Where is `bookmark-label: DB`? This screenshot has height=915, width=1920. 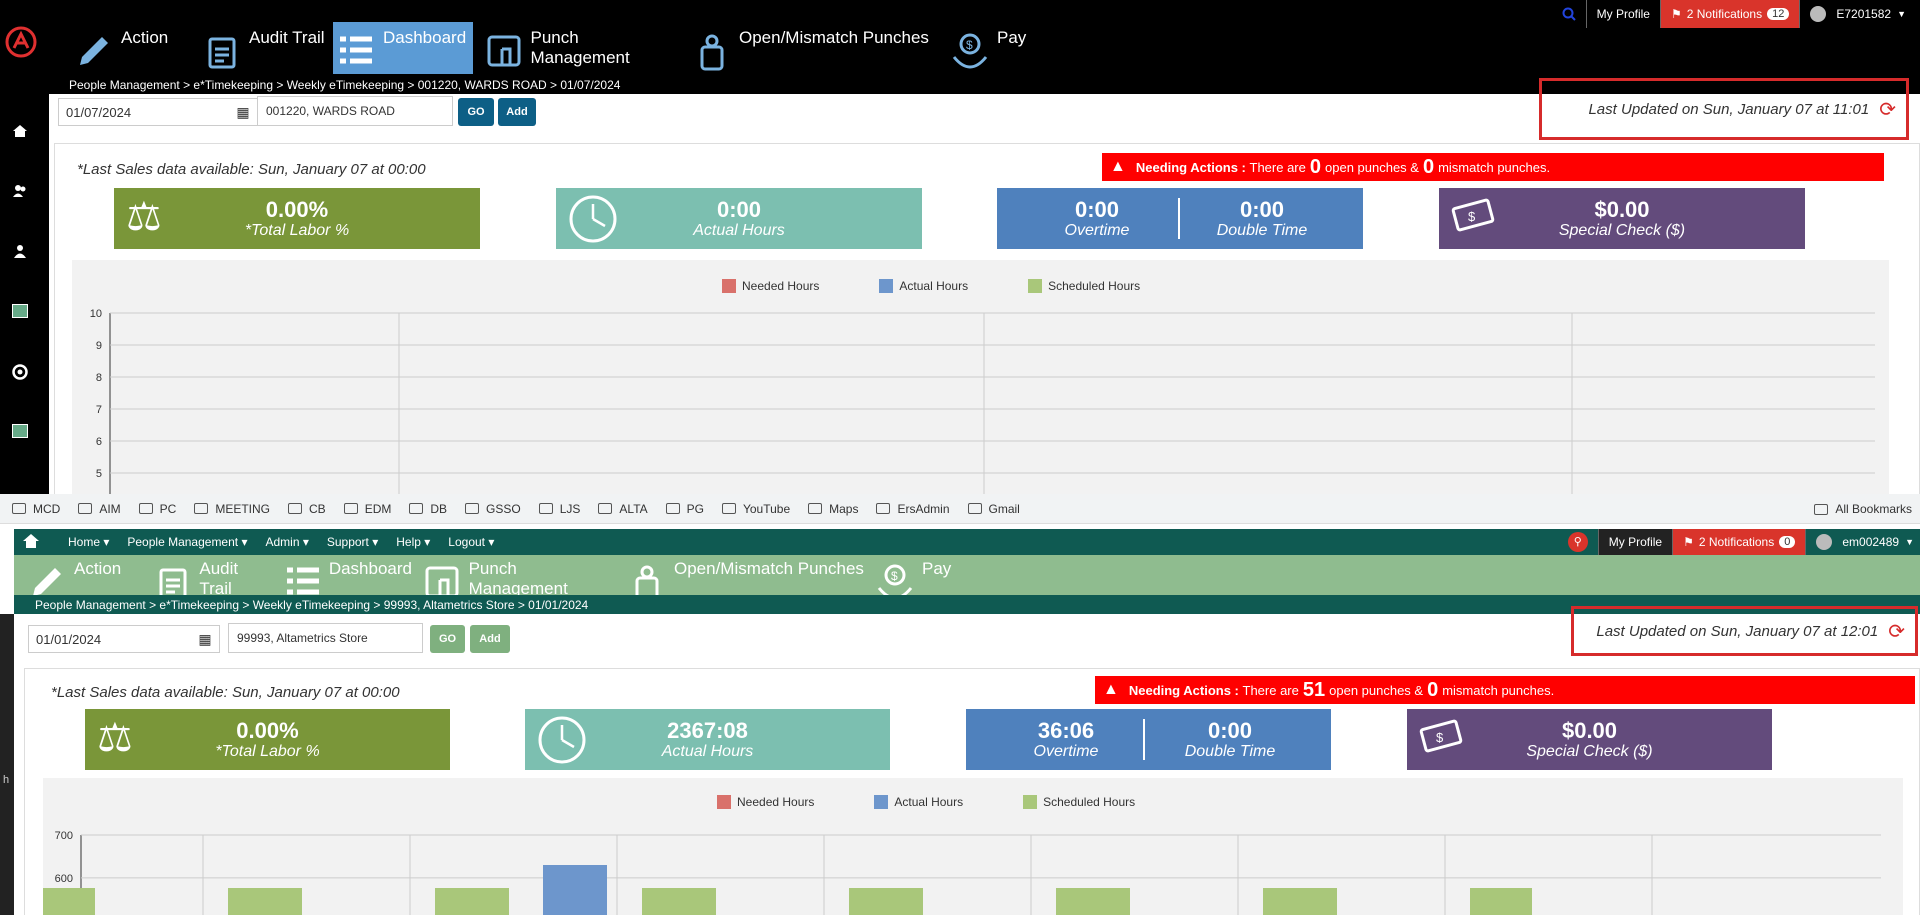
bookmark-label: DB is located at coordinates (439, 508).